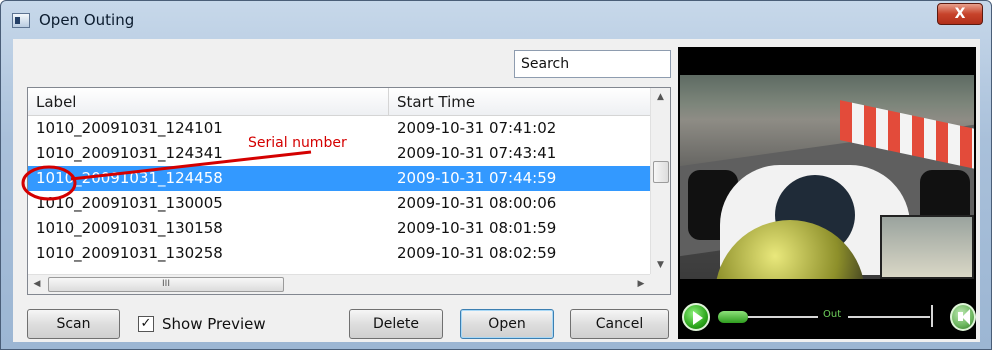 The height and width of the screenshot is (350, 992). Describe the element at coordinates (208, 102) in the screenshot. I see `column-header-label: Label` at that location.